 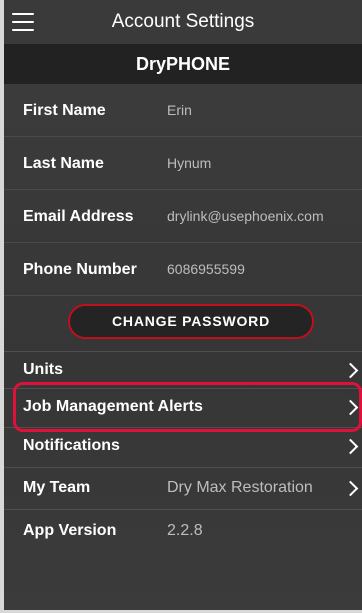 I want to click on app-version-label: App Version, so click(x=70, y=530).